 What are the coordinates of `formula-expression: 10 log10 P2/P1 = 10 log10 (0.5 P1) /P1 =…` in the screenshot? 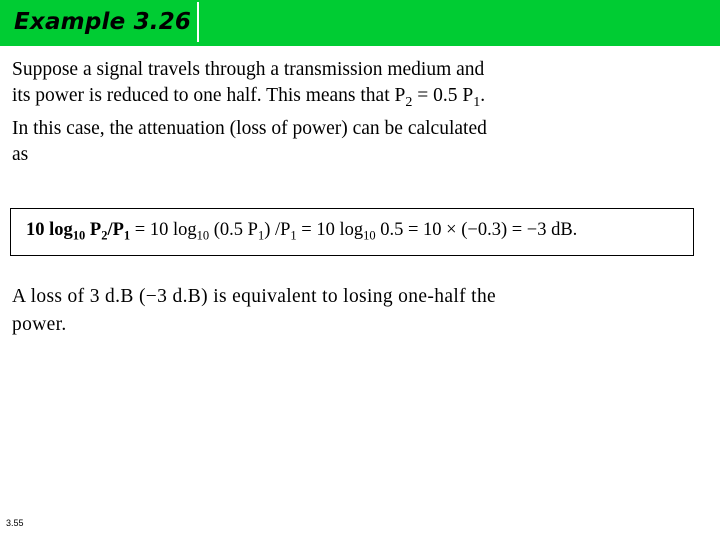 It's located at (294, 232).